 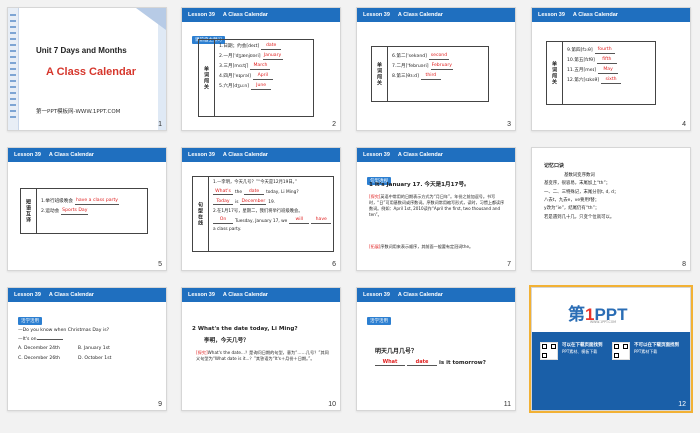 What do you see at coordinates (420, 56) in the screenshot?
I see `vocab-row: 6.第二['sekənd] second` at bounding box center [420, 56].